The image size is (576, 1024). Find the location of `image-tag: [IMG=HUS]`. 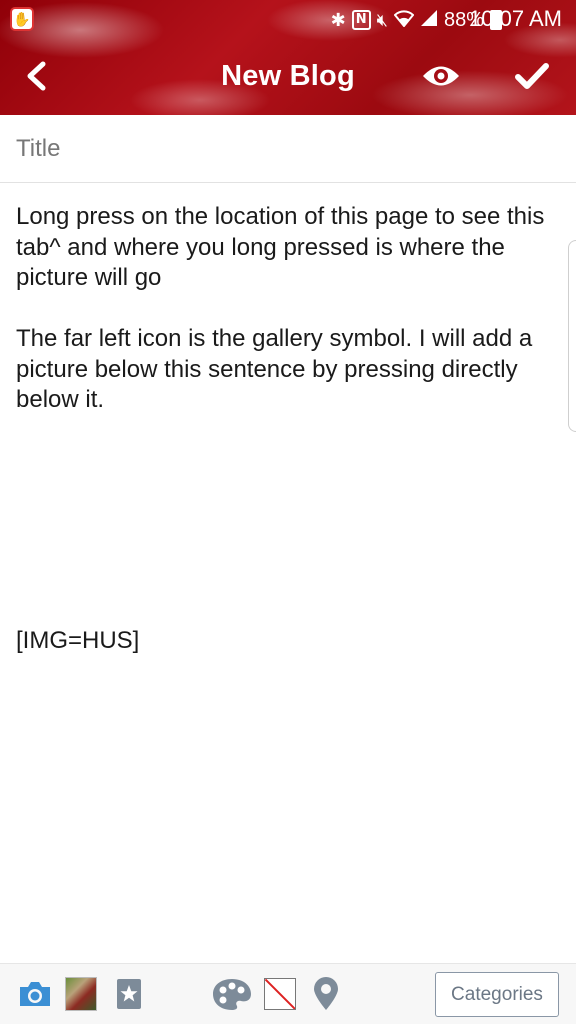

image-tag: [IMG=HUS] is located at coordinates (78, 640).